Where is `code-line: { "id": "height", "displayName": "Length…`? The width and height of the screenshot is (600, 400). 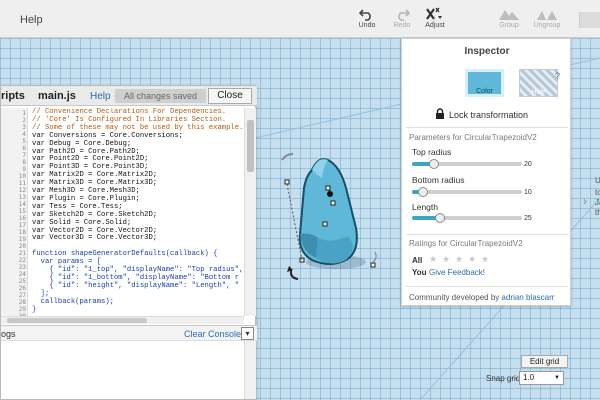
code-line: { "id": "height", "displayName": "Length… is located at coordinates (136, 285).